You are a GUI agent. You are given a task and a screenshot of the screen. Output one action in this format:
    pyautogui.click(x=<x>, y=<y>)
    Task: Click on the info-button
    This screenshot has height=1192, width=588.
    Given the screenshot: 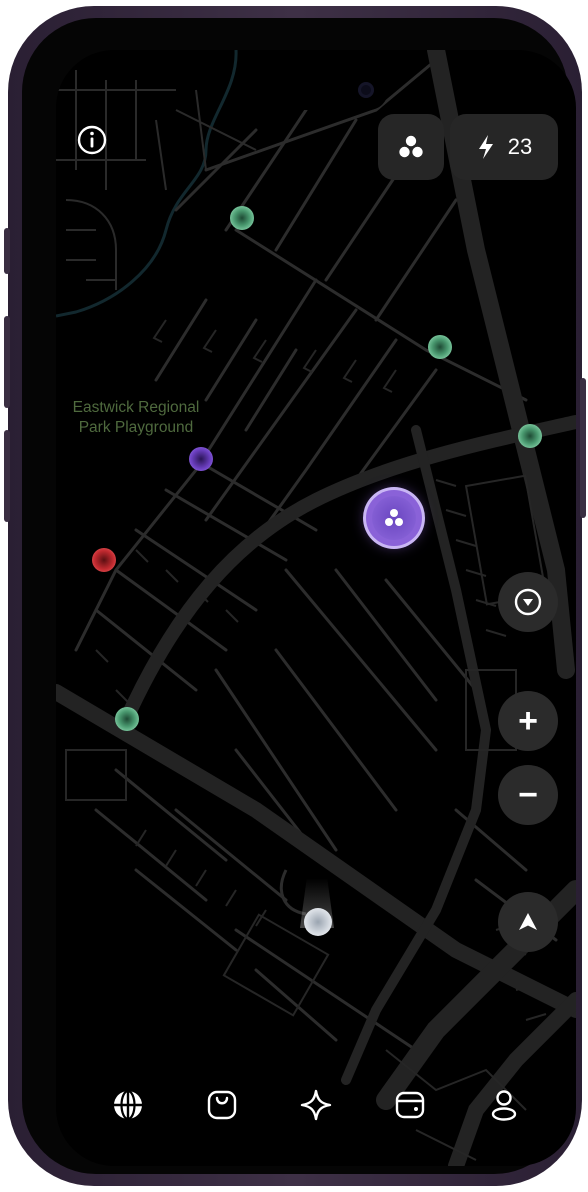 What is the action you would take?
    pyautogui.click(x=92, y=140)
    